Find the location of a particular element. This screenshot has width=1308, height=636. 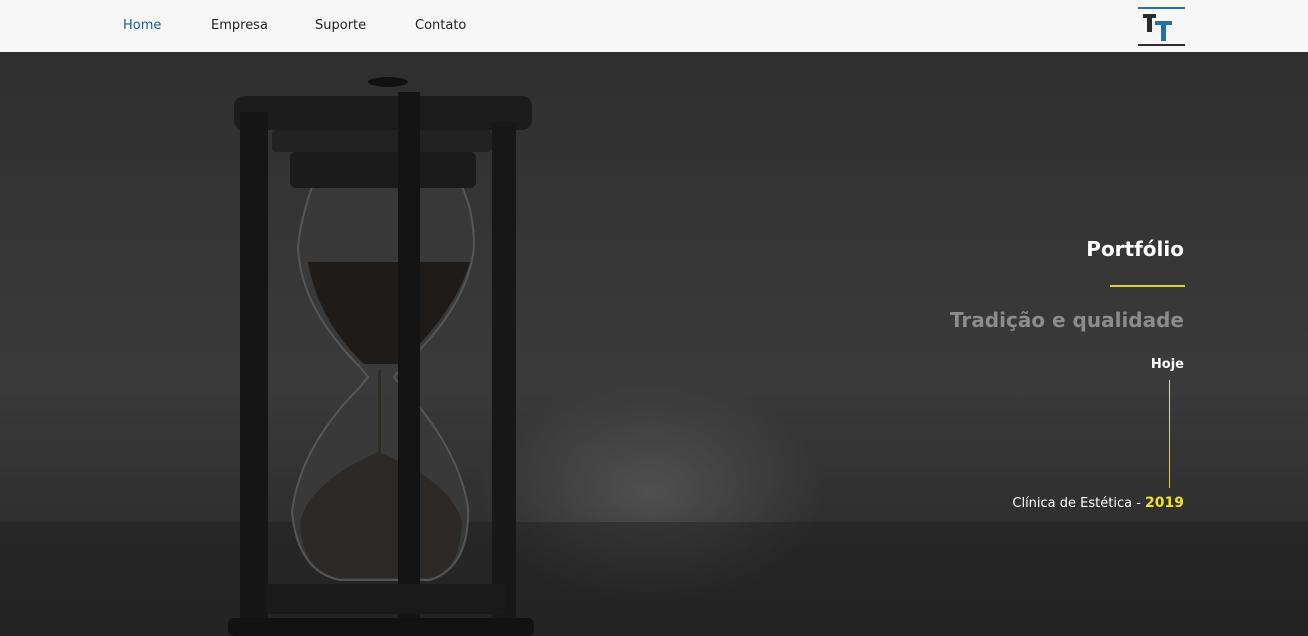

nav-link-empresa: Empresa is located at coordinates (239, 26).